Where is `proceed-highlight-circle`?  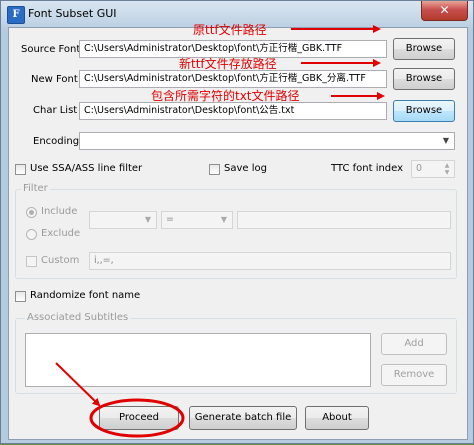 proceed-highlight-circle is located at coordinates (137, 418).